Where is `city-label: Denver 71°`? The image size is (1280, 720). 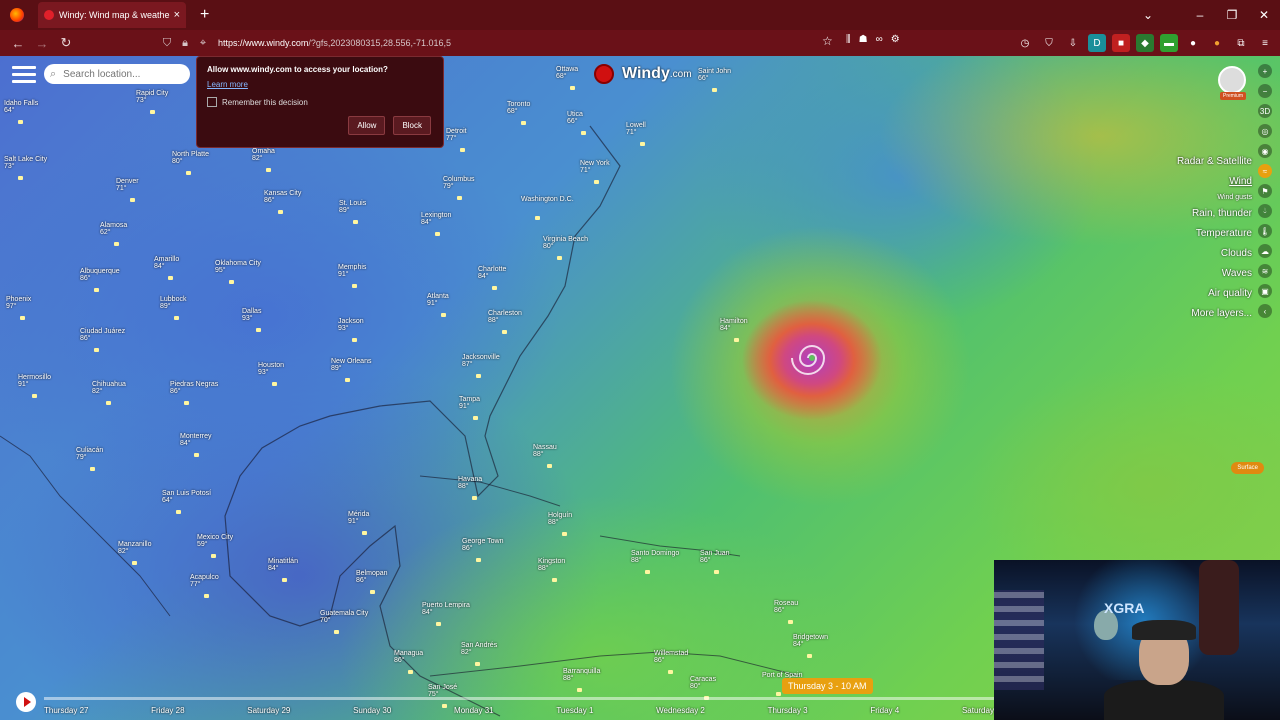
city-label: Denver 71° is located at coordinates (127, 185).